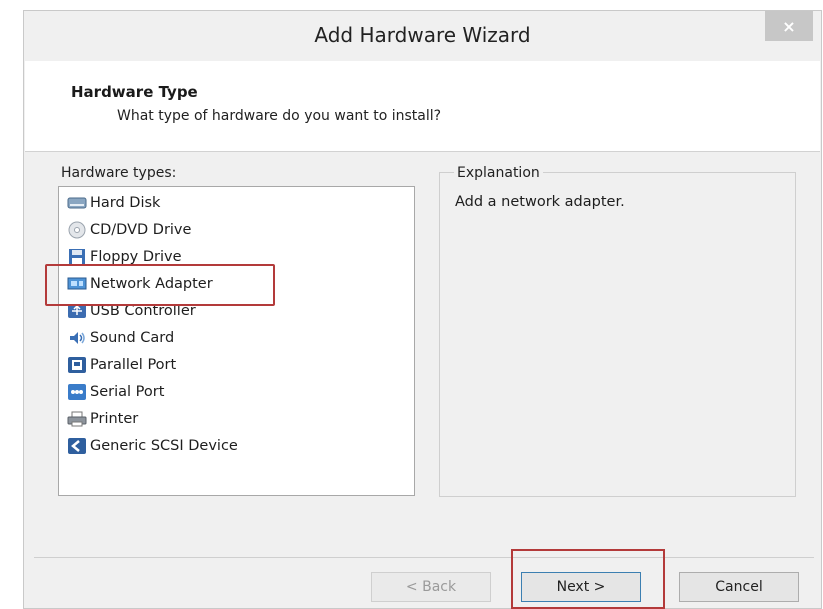 This screenshot has height=609, width=823. I want to click on list-item-label: Hard Disk, so click(125, 203).